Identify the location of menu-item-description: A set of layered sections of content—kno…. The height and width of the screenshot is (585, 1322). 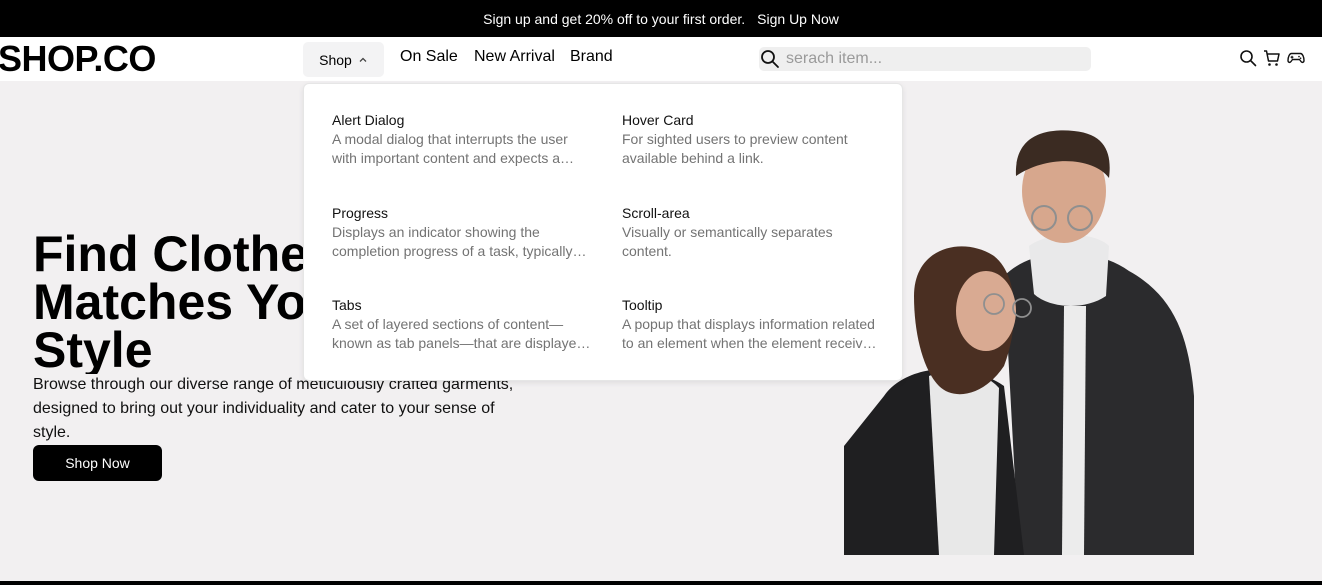
(458, 333).